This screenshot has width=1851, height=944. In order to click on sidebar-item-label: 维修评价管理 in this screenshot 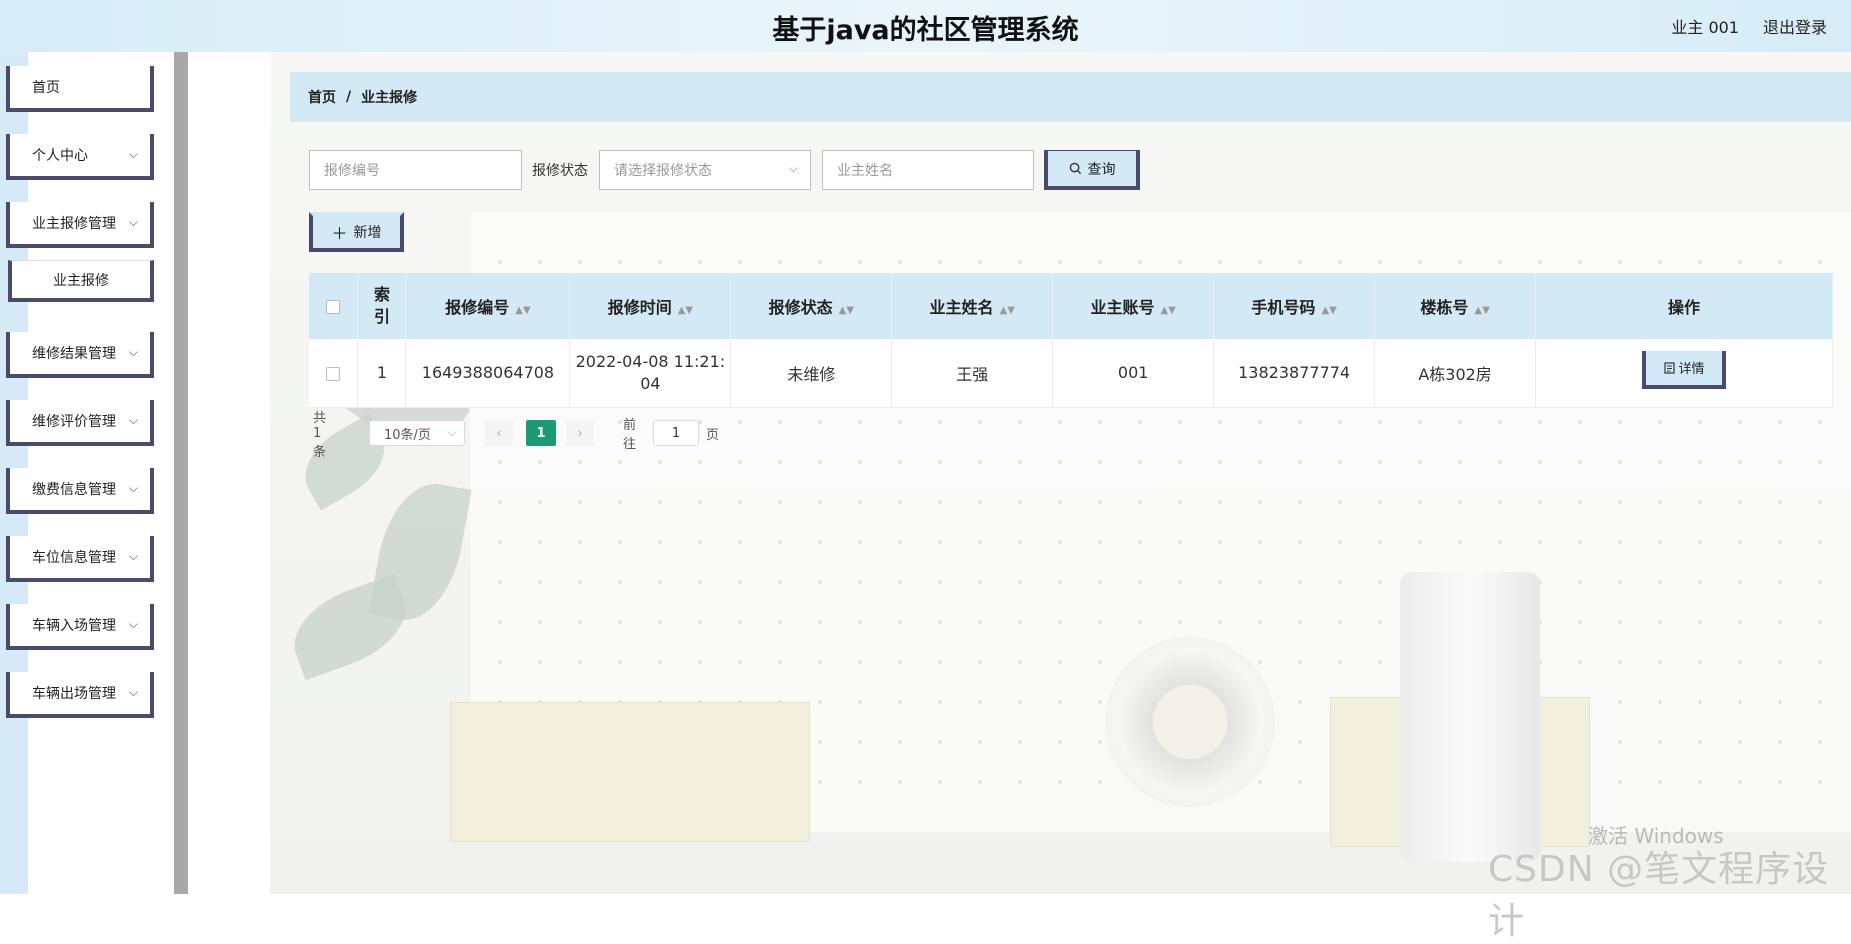, I will do `click(74, 422)`.